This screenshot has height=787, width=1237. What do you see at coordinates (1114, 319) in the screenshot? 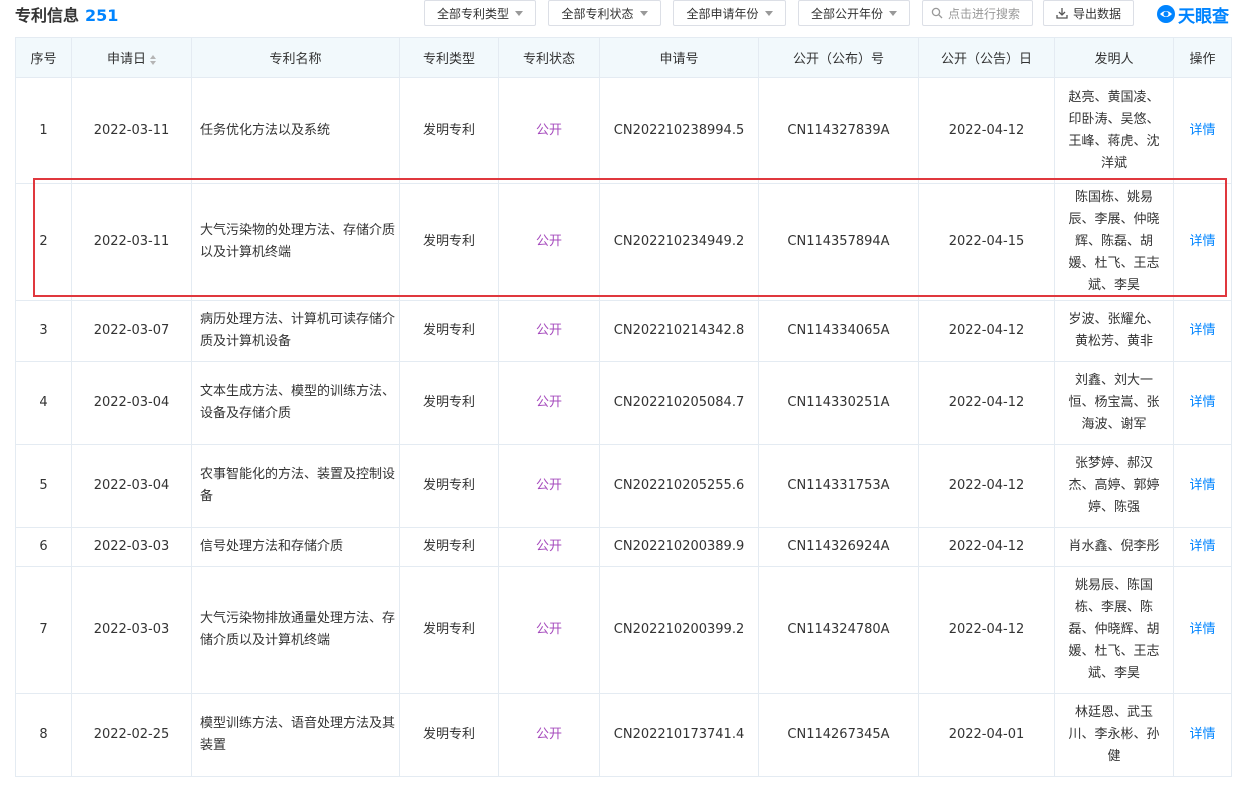
I see `inventor-line: 岁波、张耀允、` at bounding box center [1114, 319].